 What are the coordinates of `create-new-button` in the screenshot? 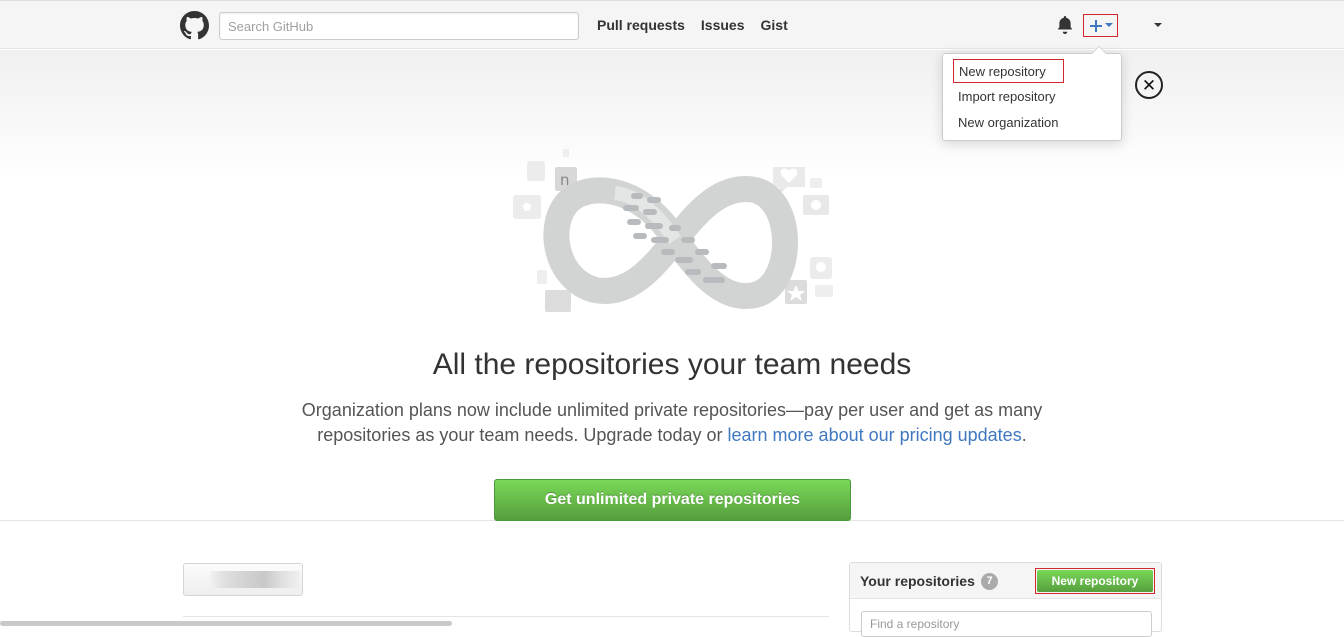 It's located at (1100, 25).